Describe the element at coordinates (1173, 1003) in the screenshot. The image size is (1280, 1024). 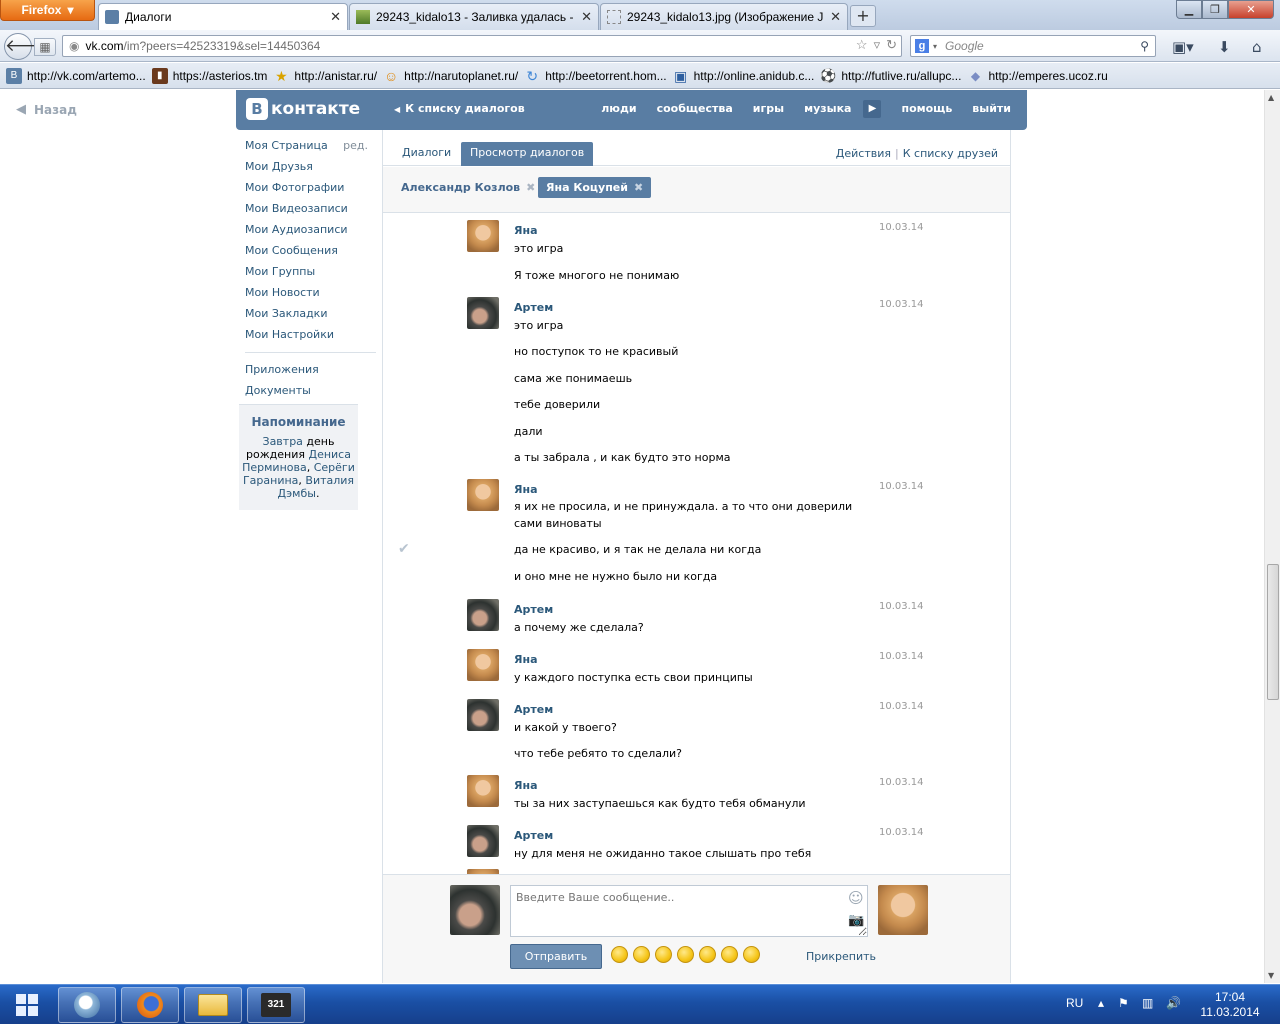
I see `volume-icon: 🔊` at that location.